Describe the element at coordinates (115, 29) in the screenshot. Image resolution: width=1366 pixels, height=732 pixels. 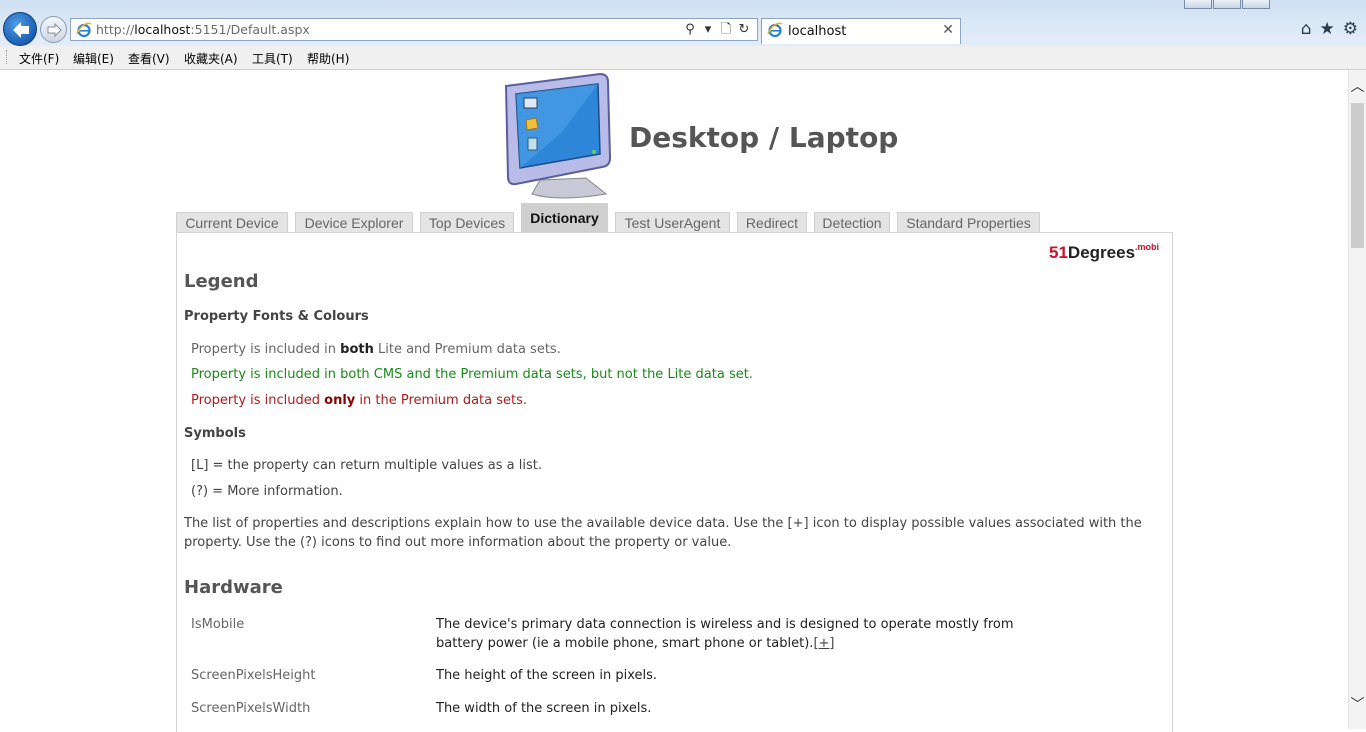
I see `url-scheme: http://` at that location.